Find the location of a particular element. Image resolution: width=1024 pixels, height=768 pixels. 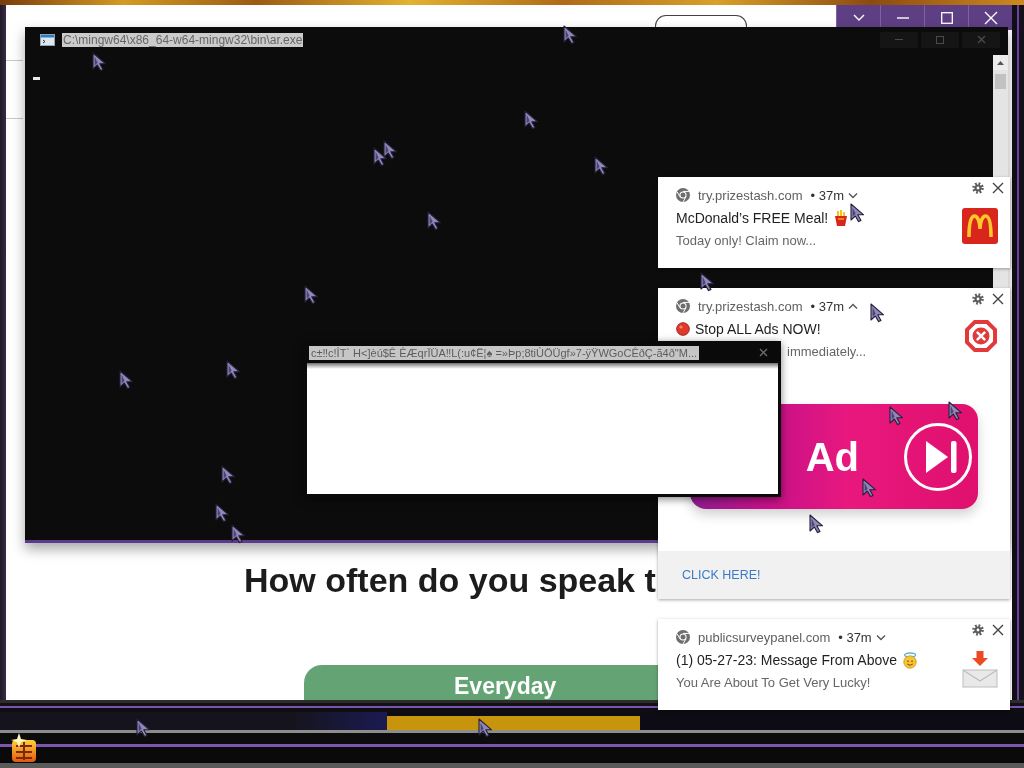

header-button is located at coordinates (701, 21).